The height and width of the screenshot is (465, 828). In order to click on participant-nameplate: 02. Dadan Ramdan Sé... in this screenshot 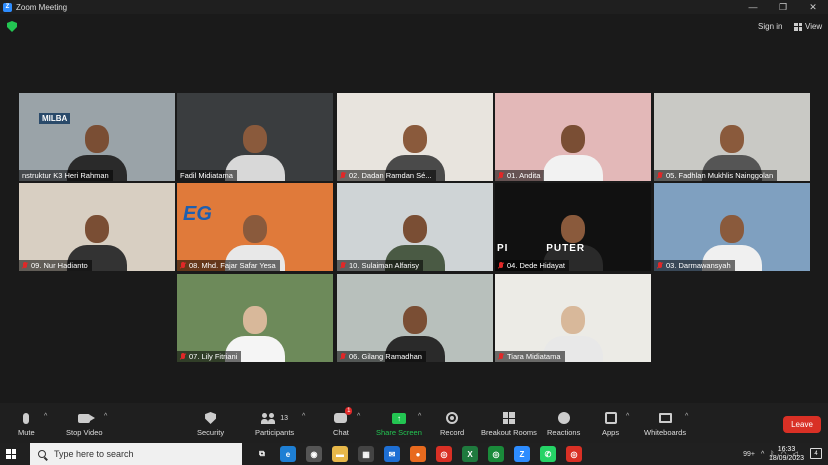, I will do `click(386, 175)`.